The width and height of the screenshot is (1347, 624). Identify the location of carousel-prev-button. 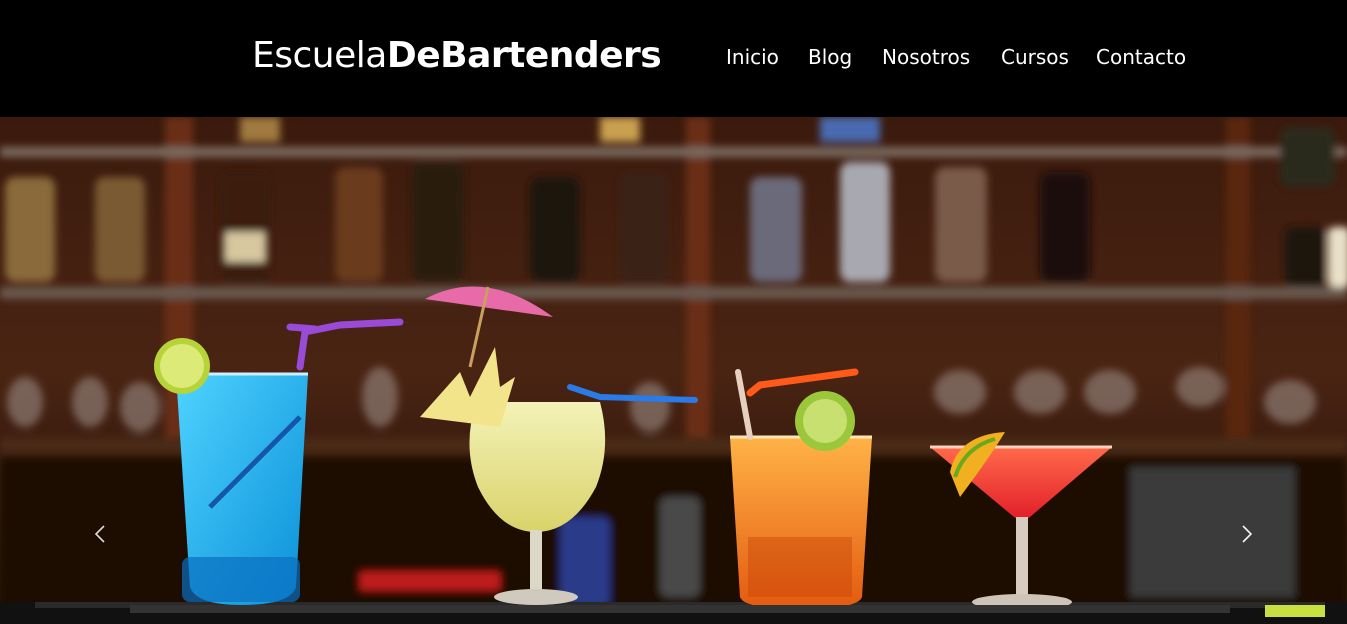
(100, 534).